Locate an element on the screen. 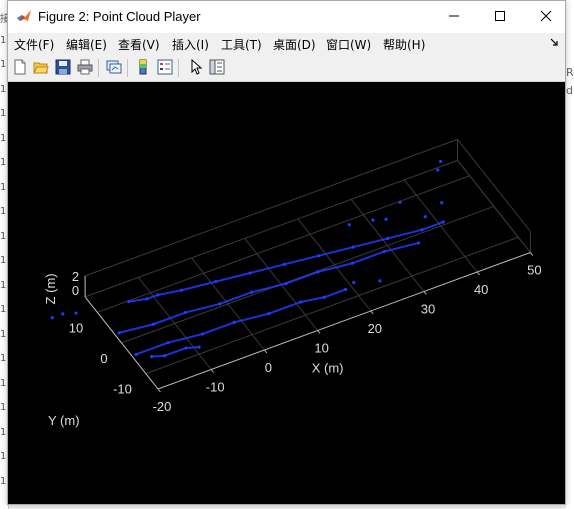 This screenshot has width=574, height=509. insert-legend-icon is located at coordinates (165, 67).